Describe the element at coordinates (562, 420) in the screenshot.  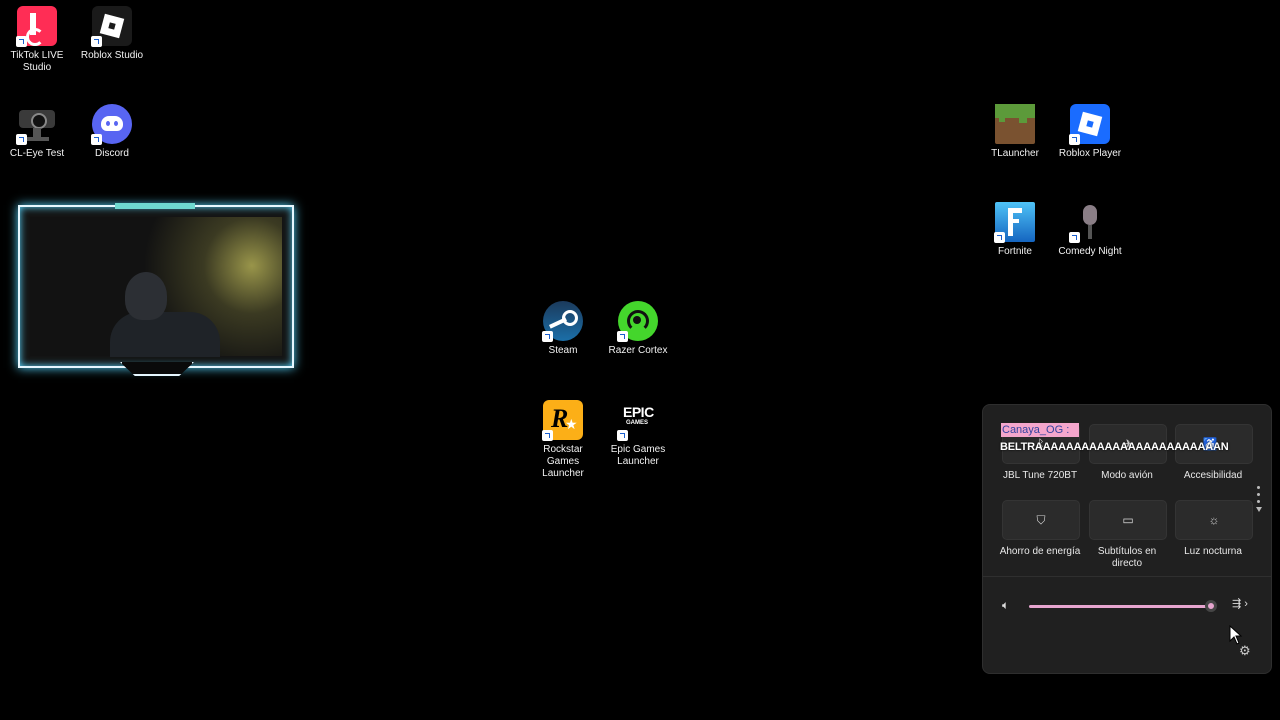
I see `rockstar-icon: R ★` at that location.